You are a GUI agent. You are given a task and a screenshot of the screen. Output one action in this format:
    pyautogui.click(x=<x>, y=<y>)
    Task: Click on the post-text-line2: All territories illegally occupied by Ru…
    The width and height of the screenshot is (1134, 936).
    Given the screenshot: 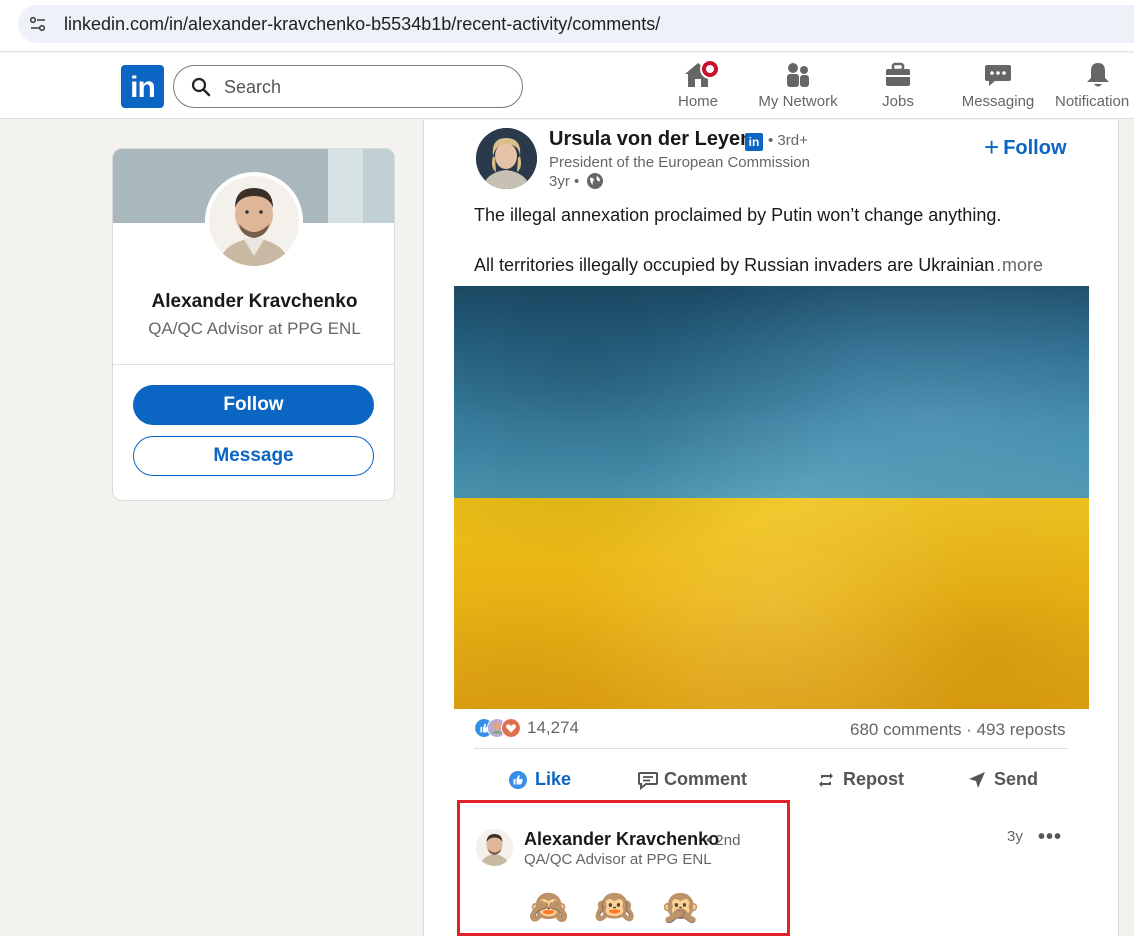 What is the action you would take?
    pyautogui.click(x=734, y=265)
    